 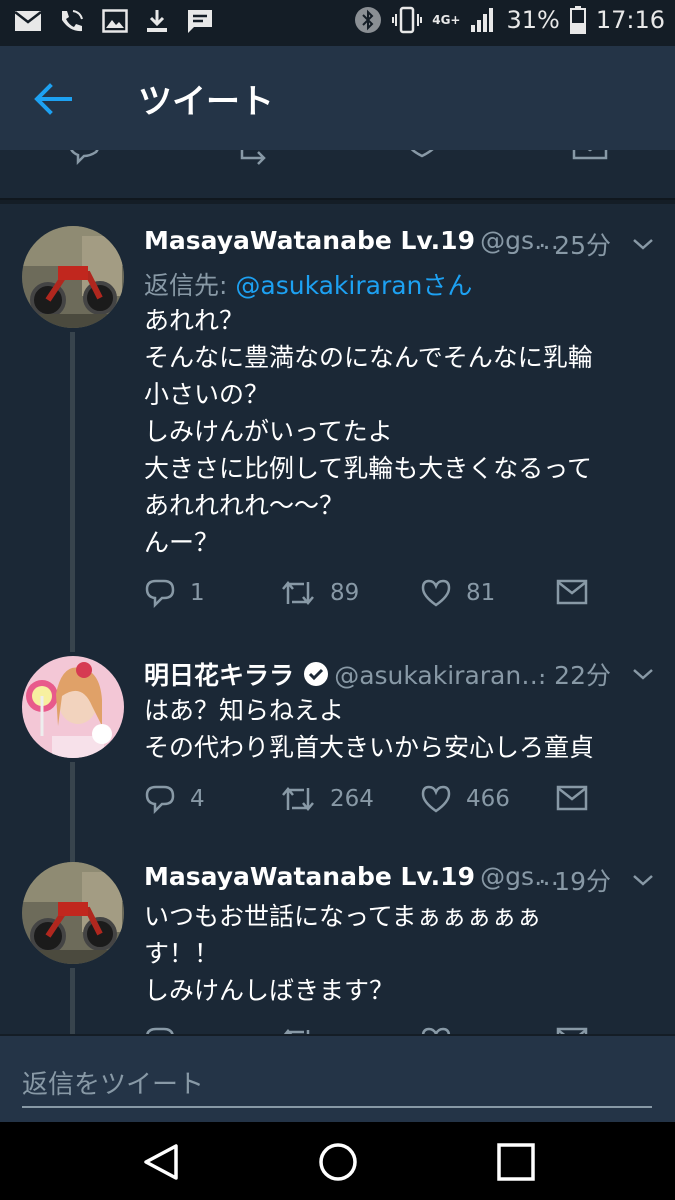 What do you see at coordinates (481, 593) in the screenshot?
I see `like-count: 81` at bounding box center [481, 593].